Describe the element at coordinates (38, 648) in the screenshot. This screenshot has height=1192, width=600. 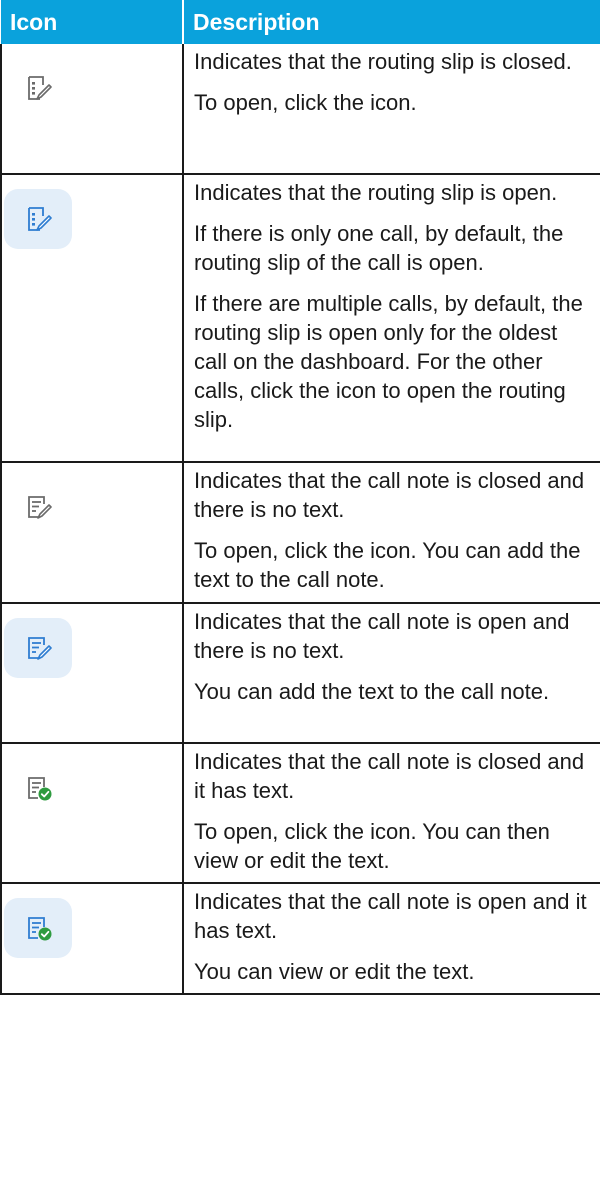
I see `call-note-open-empty-icon` at that location.